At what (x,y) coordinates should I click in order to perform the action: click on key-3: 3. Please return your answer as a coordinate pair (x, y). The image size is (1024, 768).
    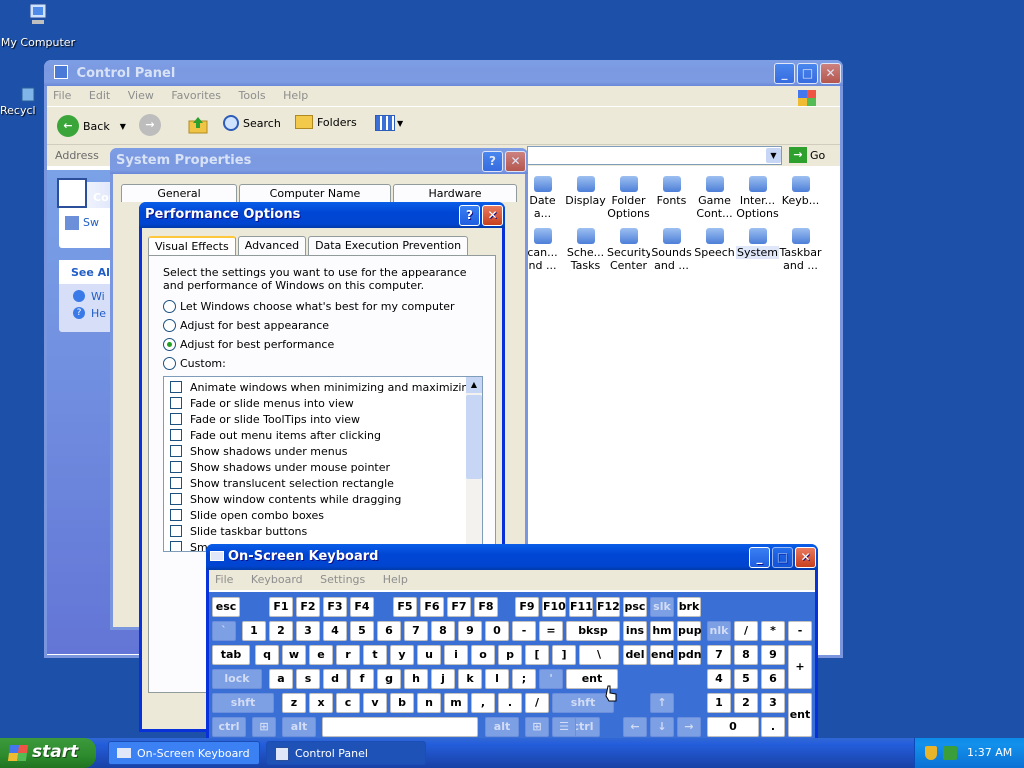
    Looking at the image, I should click on (773, 703).